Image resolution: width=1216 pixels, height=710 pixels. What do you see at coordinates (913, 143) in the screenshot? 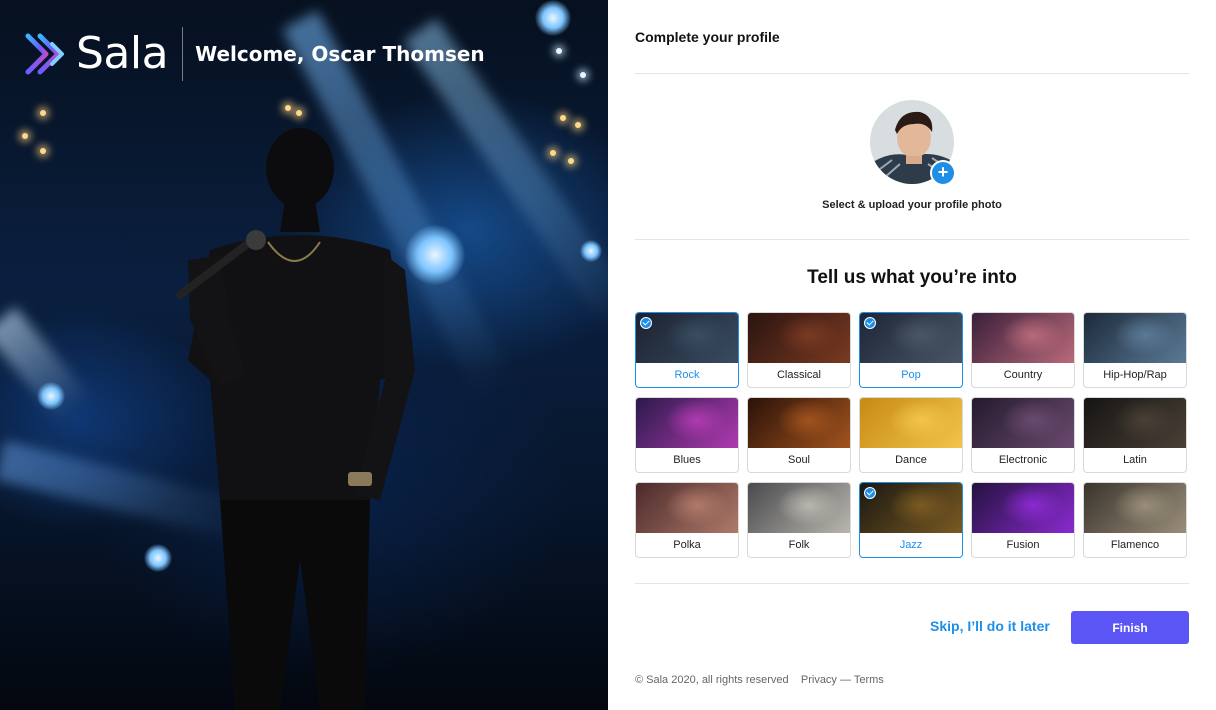
I see `avatar-upload: +` at bounding box center [913, 143].